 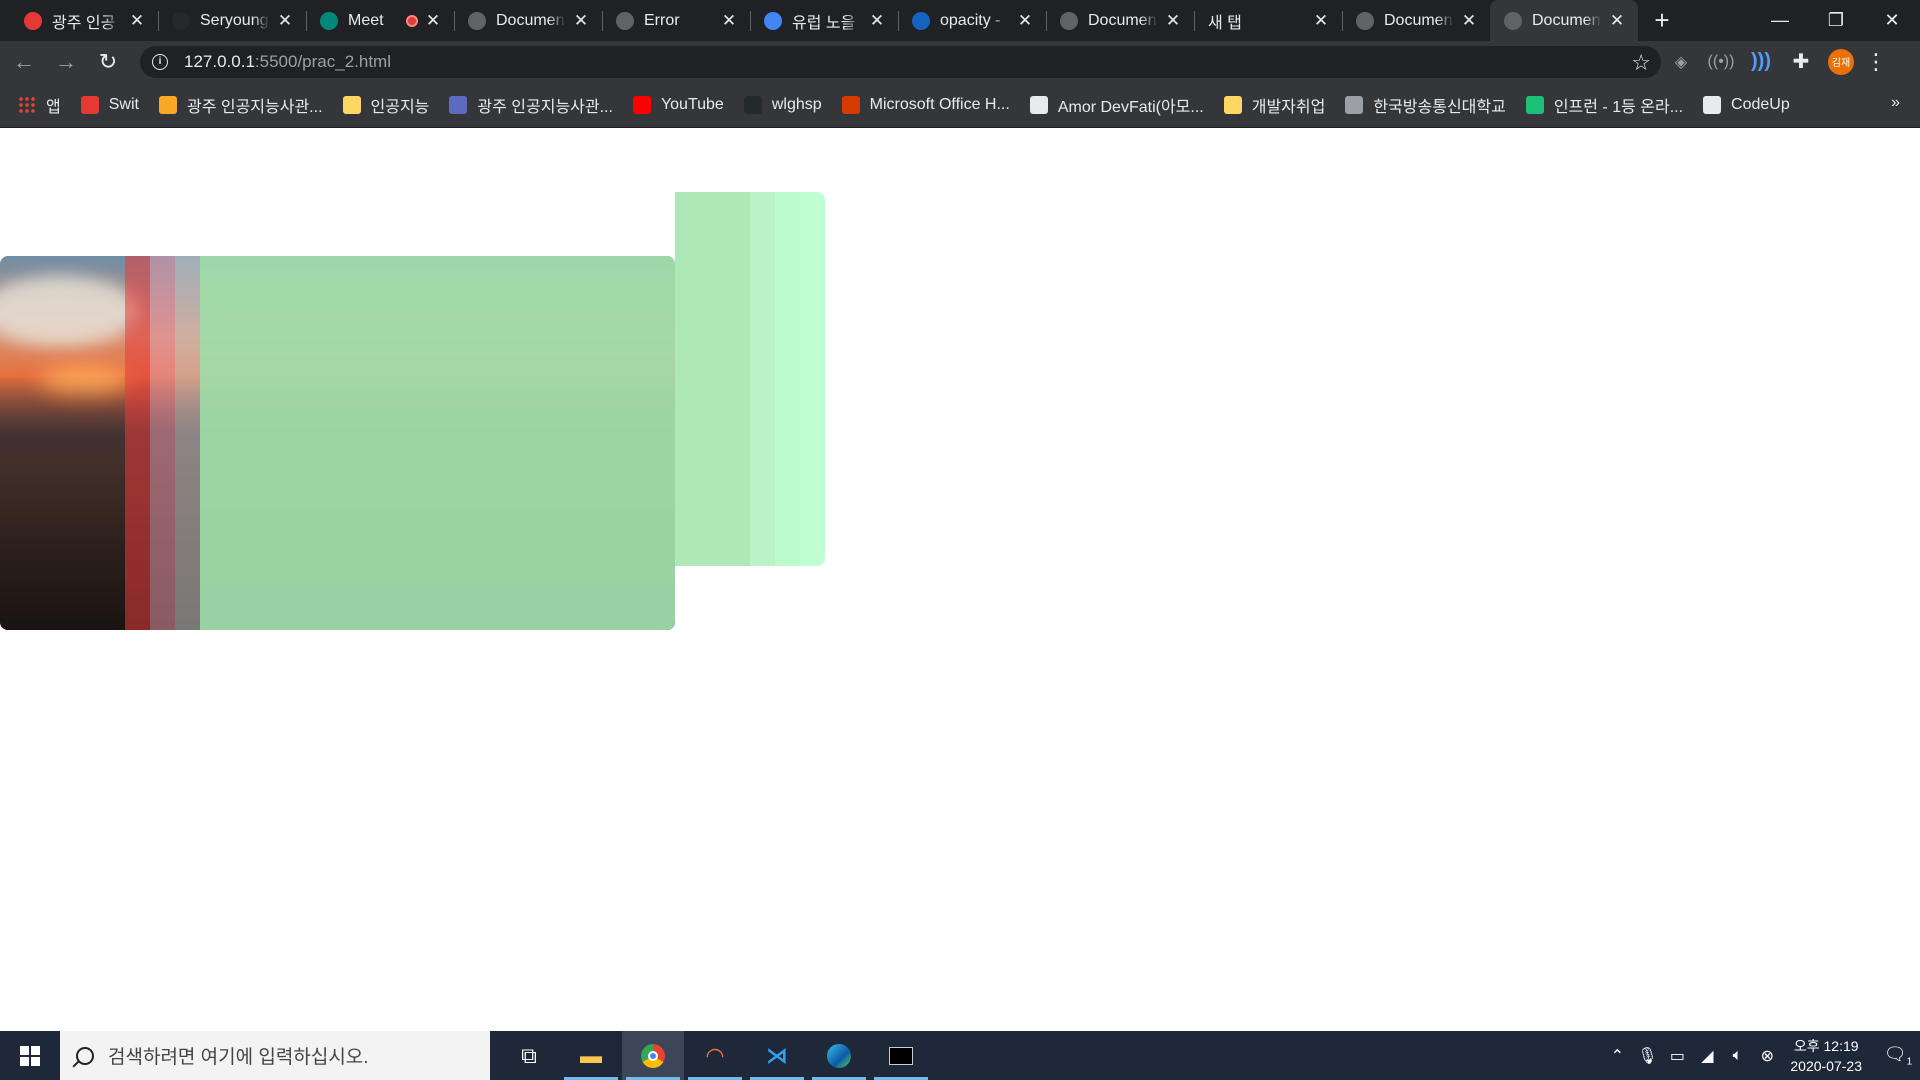 What do you see at coordinates (1662, 20) in the screenshot?
I see `new-tab-button: +` at bounding box center [1662, 20].